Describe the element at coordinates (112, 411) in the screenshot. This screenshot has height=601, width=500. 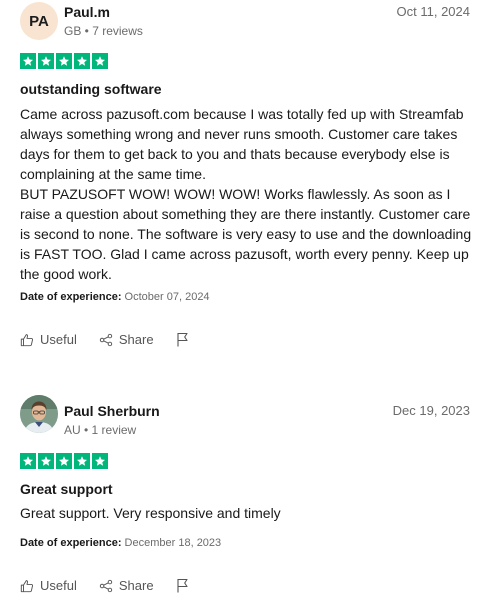
I see `reviewer-name: Paul Sherburn` at that location.